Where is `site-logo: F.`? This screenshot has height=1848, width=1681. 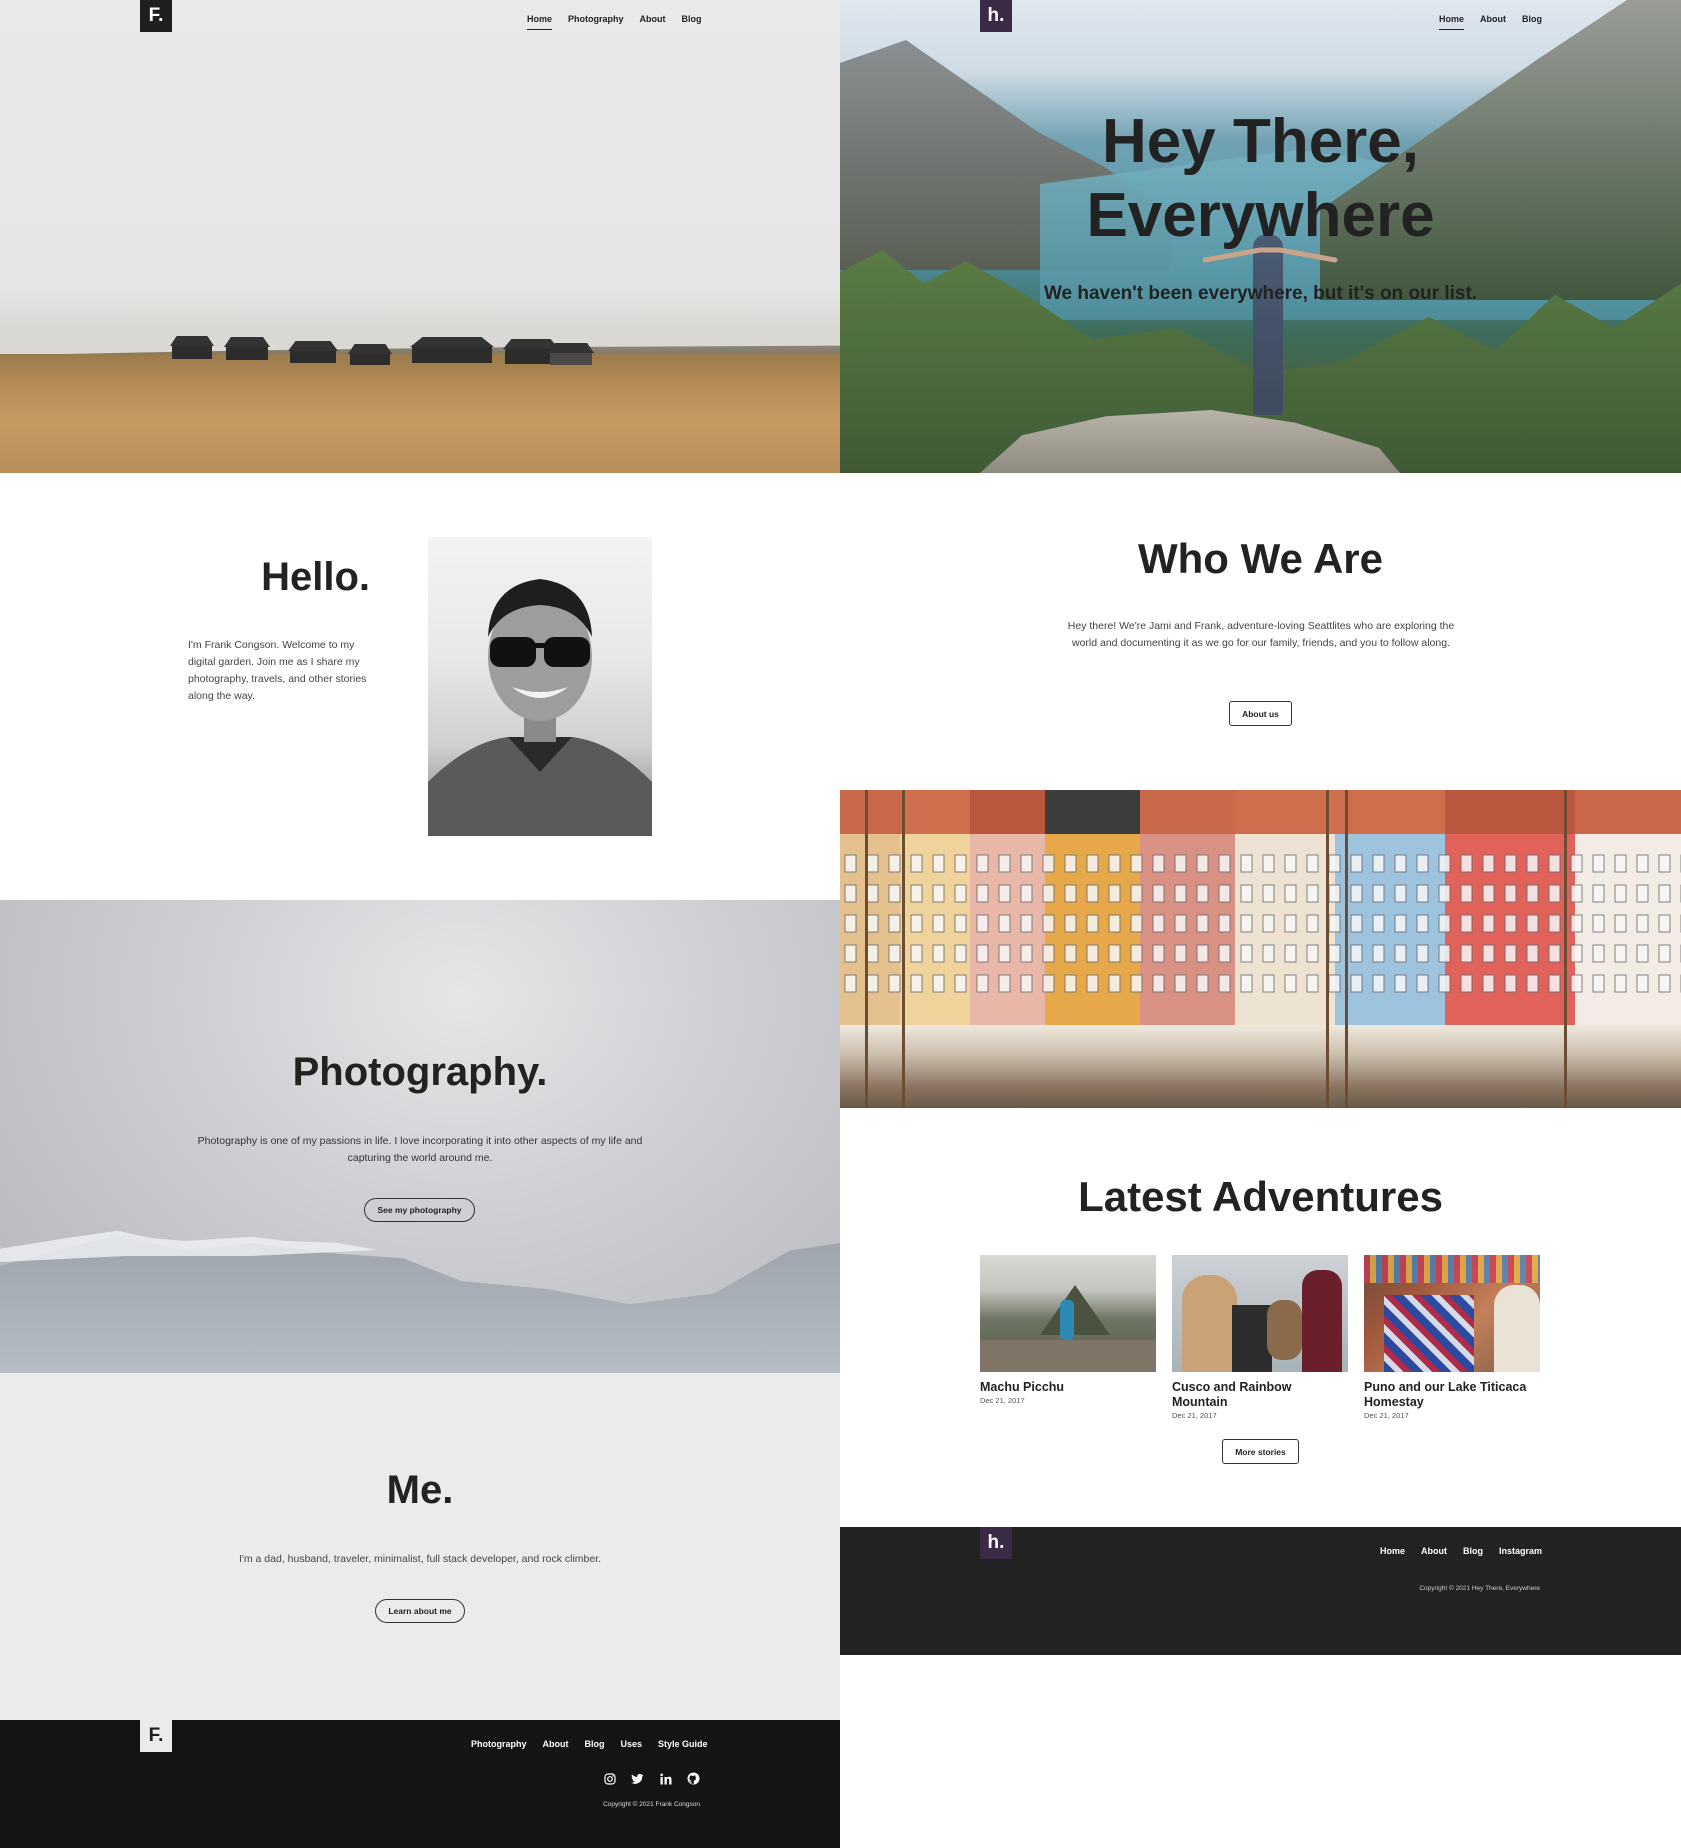 site-logo: F. is located at coordinates (156, 16).